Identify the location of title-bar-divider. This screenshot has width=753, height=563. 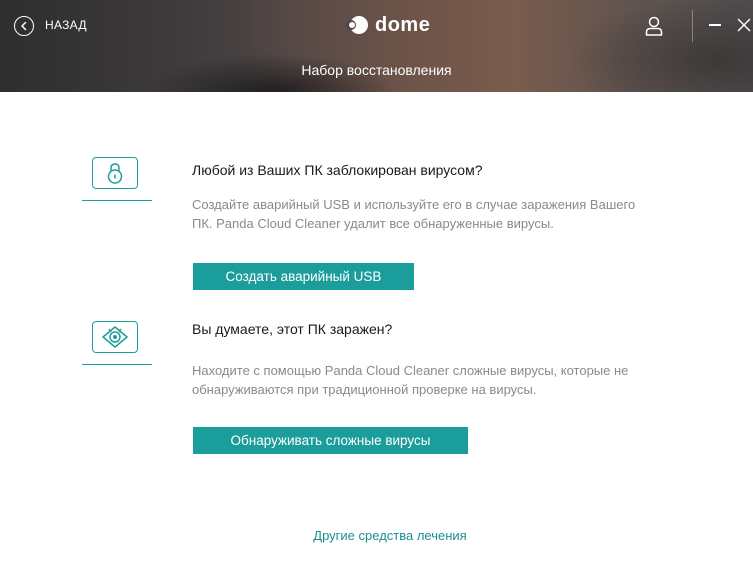
(692, 26).